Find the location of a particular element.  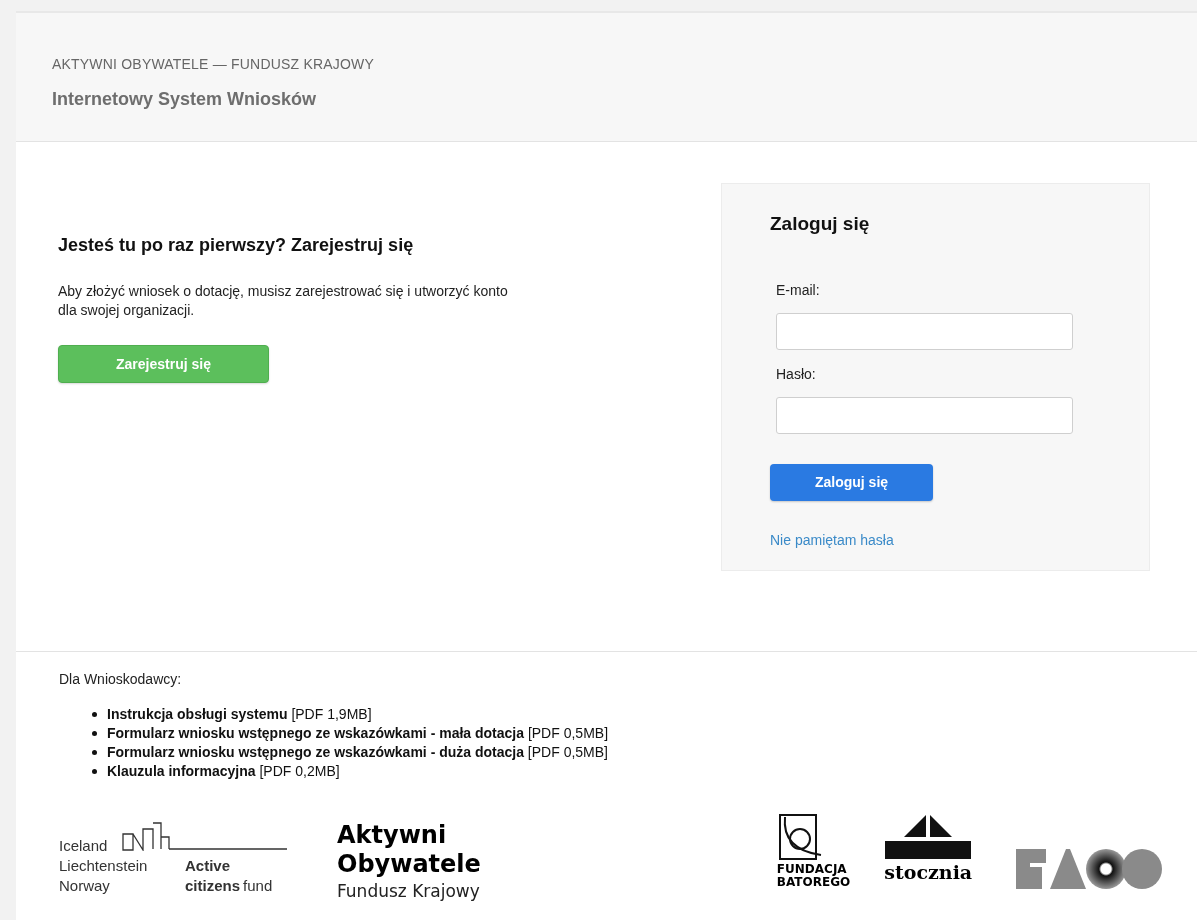

document-link: Formularz wniosku wstępnego ze wskazówkami - duża dotacja [PDF 0,5MB] is located at coordinates (357, 752).